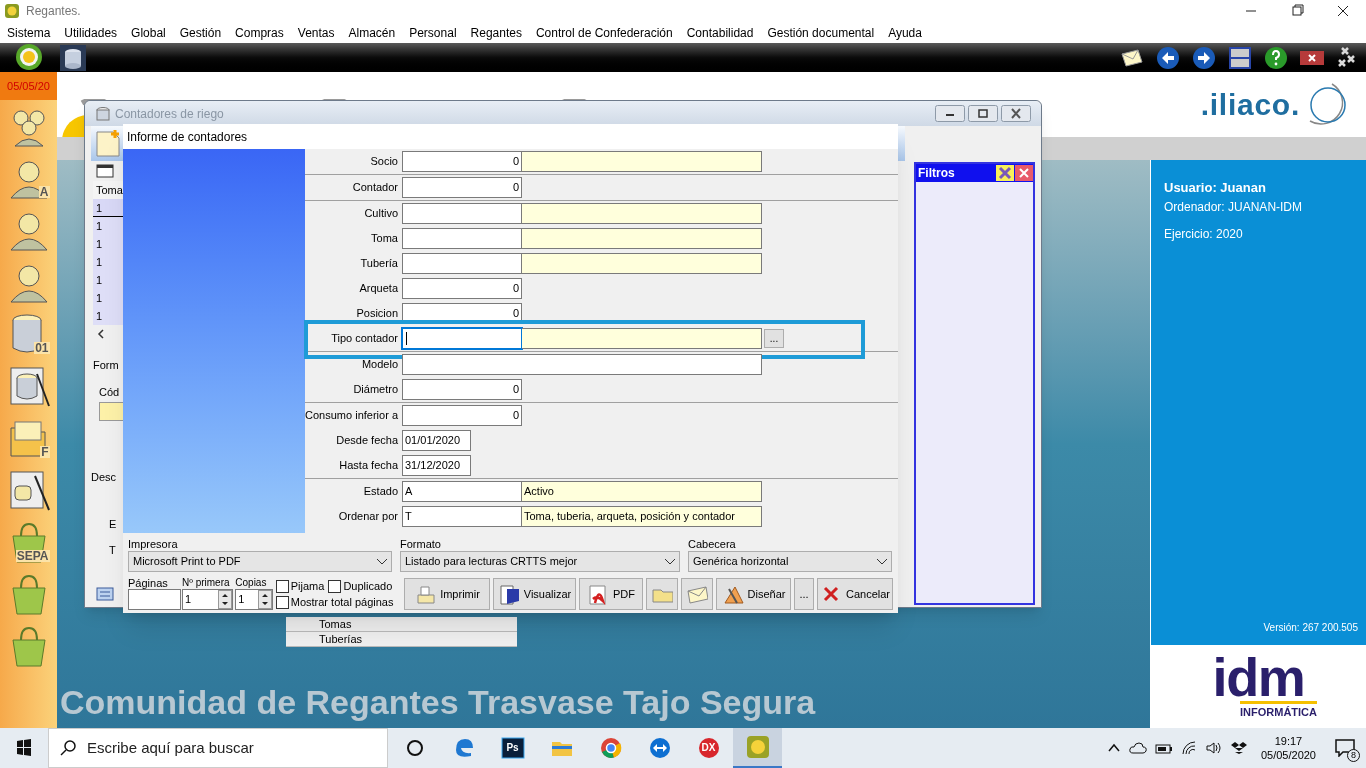  I want to click on pages-field, so click(154, 599).